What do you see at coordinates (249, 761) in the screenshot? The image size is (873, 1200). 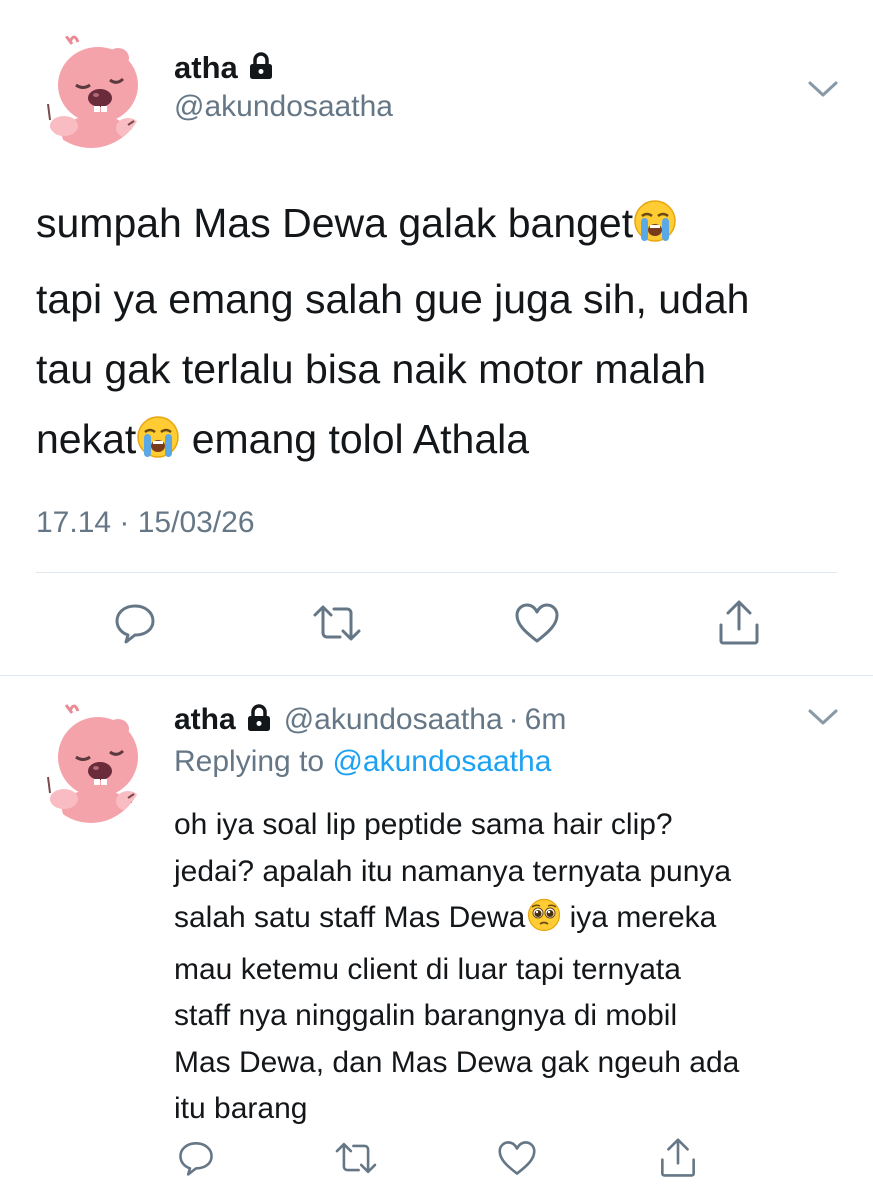 I see `replying-to-label: Replying to` at bounding box center [249, 761].